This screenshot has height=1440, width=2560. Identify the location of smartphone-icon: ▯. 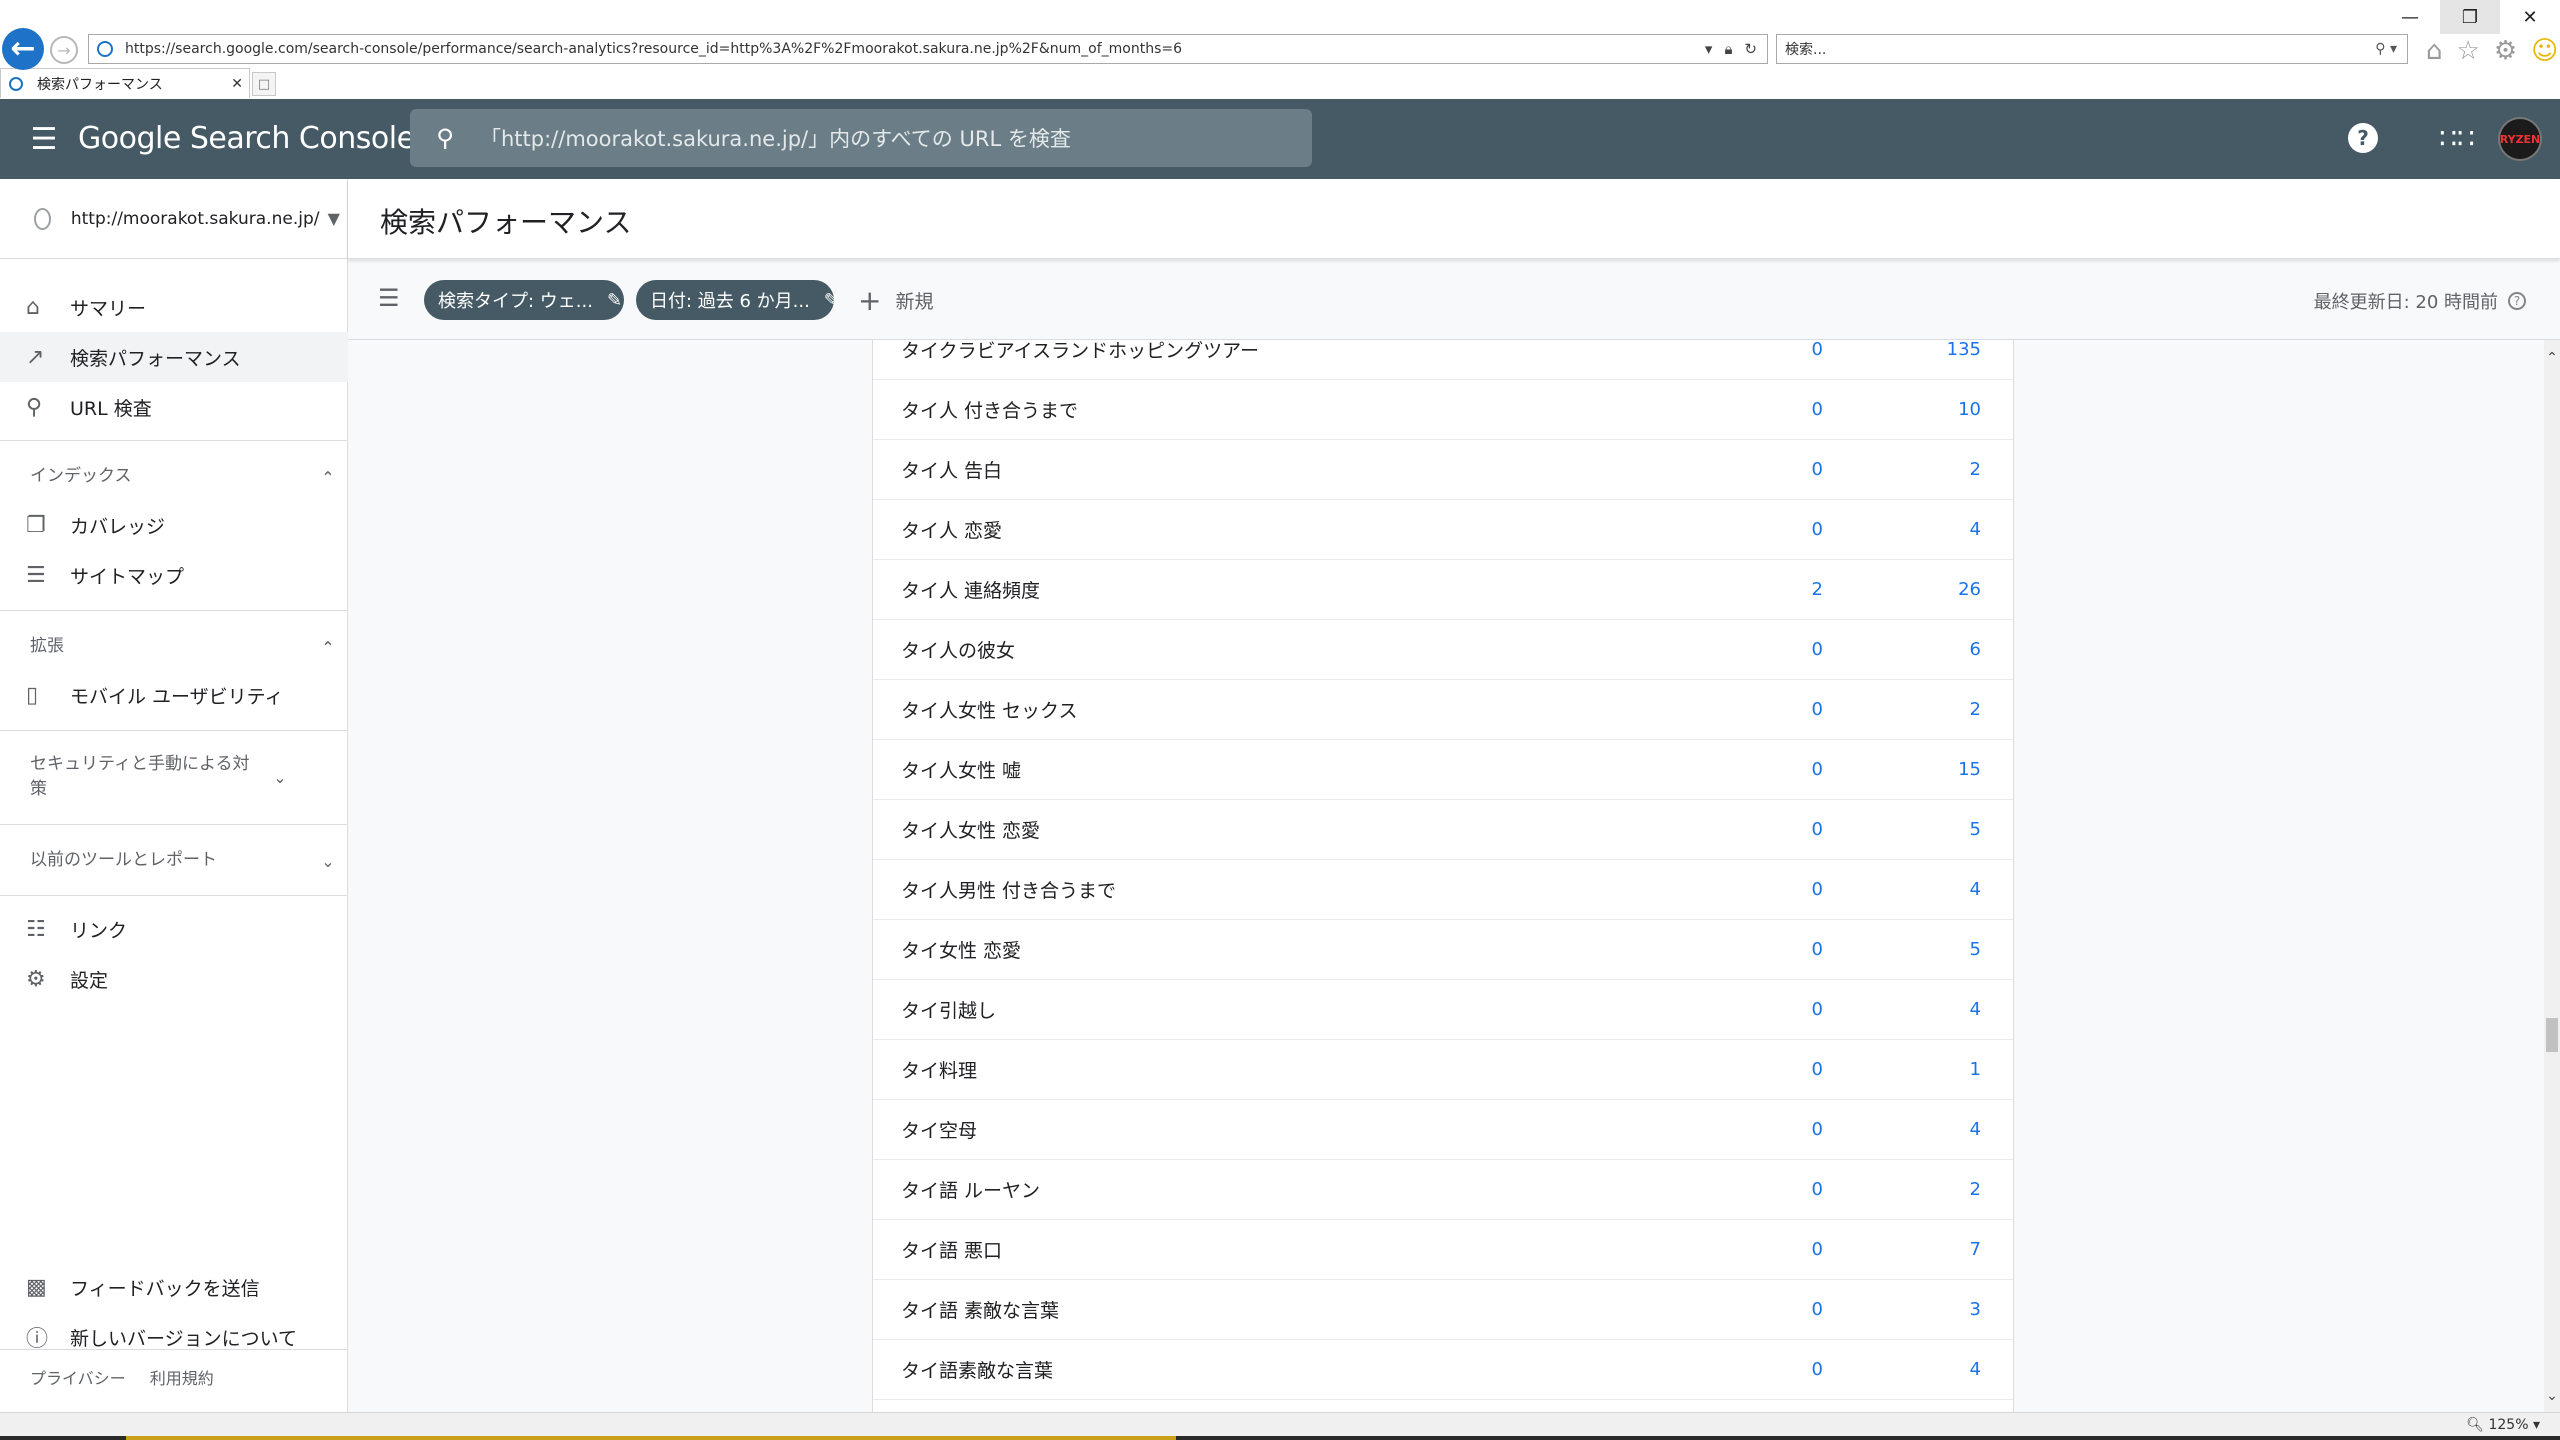
(32, 695).